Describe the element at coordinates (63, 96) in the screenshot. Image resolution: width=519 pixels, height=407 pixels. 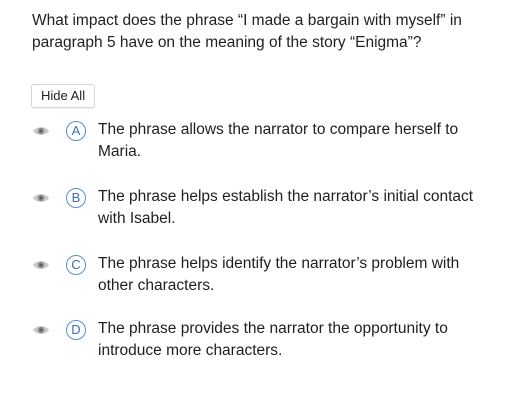
I see `hide-all-button: Hide All` at that location.